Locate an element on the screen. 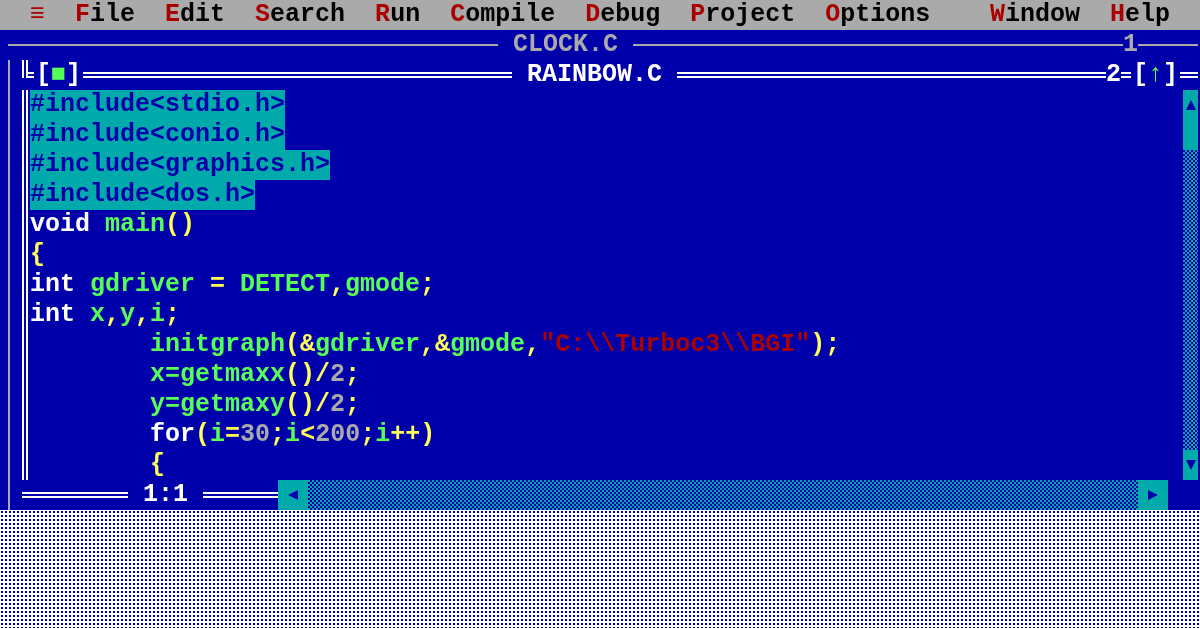  frame-line is located at coordinates (1125, 75).